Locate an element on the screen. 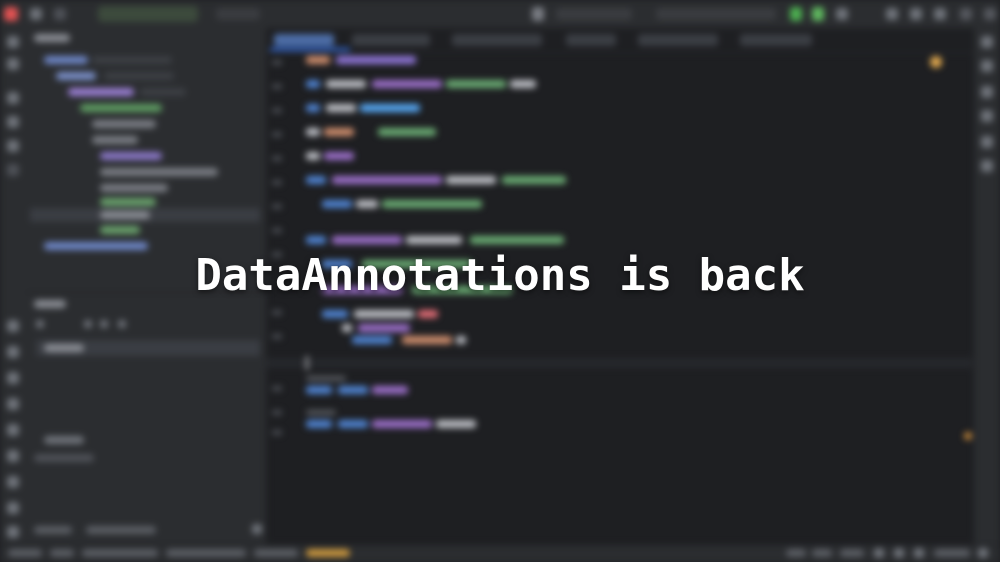 The image size is (1000, 562). services-tool-icon is located at coordinates (13, 326).